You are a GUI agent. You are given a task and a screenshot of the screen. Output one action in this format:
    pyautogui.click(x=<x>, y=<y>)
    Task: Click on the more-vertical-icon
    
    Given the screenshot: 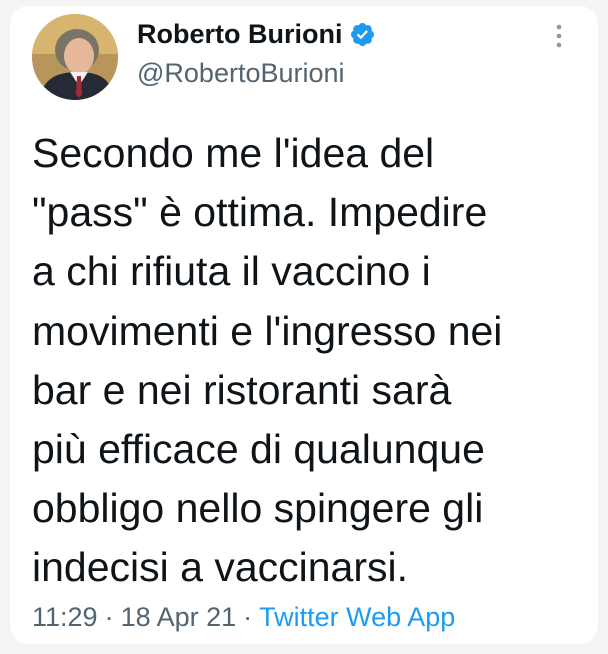 What is the action you would take?
    pyautogui.click(x=559, y=36)
    